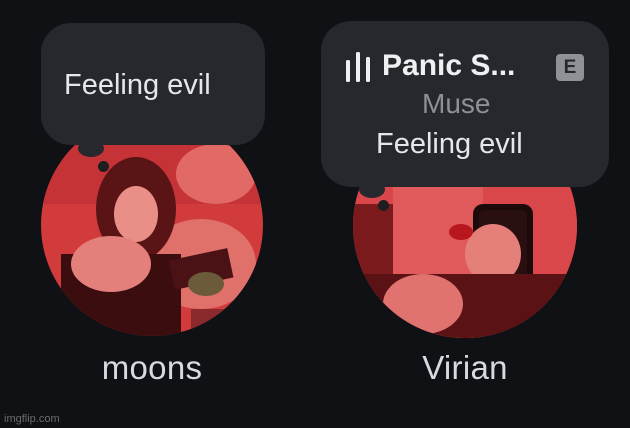 The height and width of the screenshot is (428, 630). I want to click on watermark: imgflip.com, so click(32, 419).